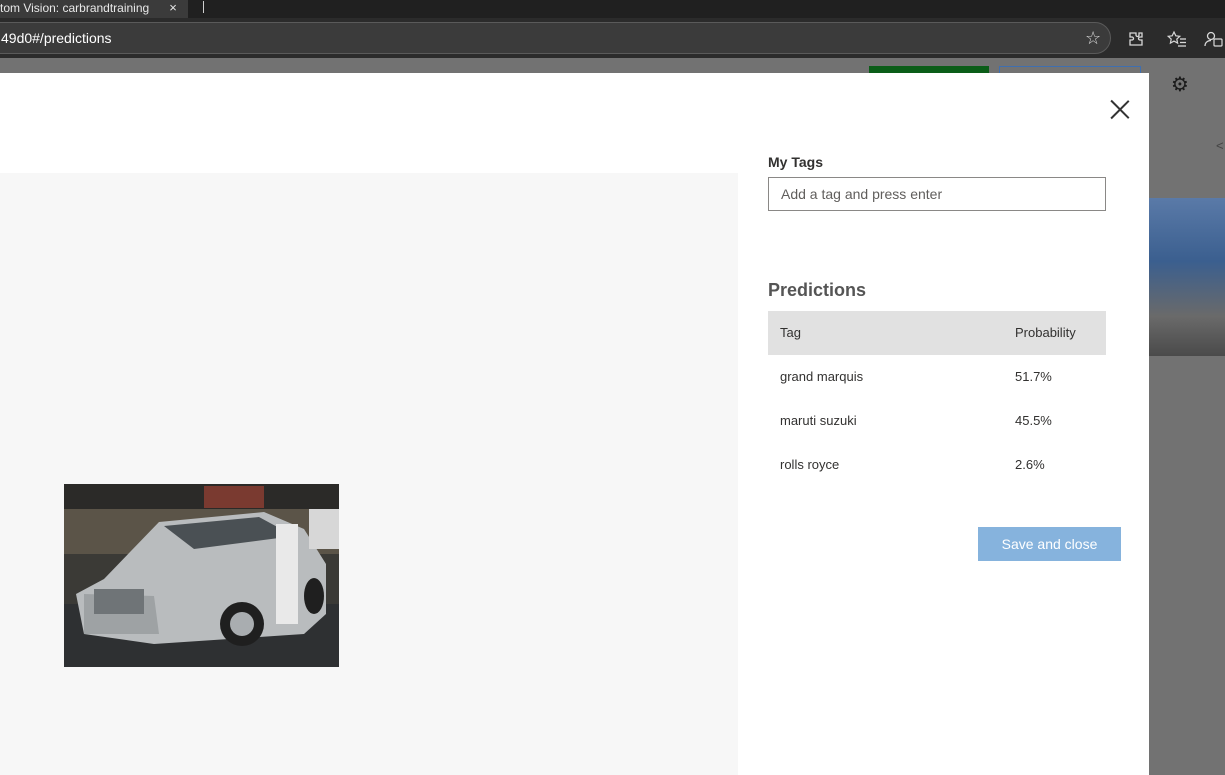 The height and width of the screenshot is (775, 1225). I want to click on browser-toolbar: 49d0#/predictions ☆, so click(612, 38).